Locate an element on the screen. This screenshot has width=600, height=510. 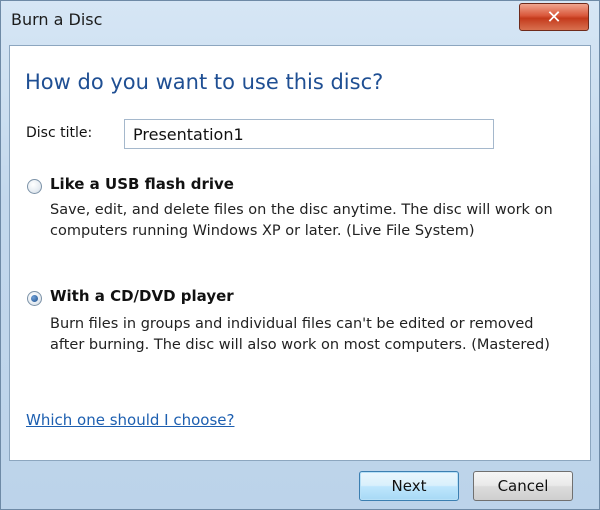
which-one-help-link: Which one should I choose? is located at coordinates (130, 420).